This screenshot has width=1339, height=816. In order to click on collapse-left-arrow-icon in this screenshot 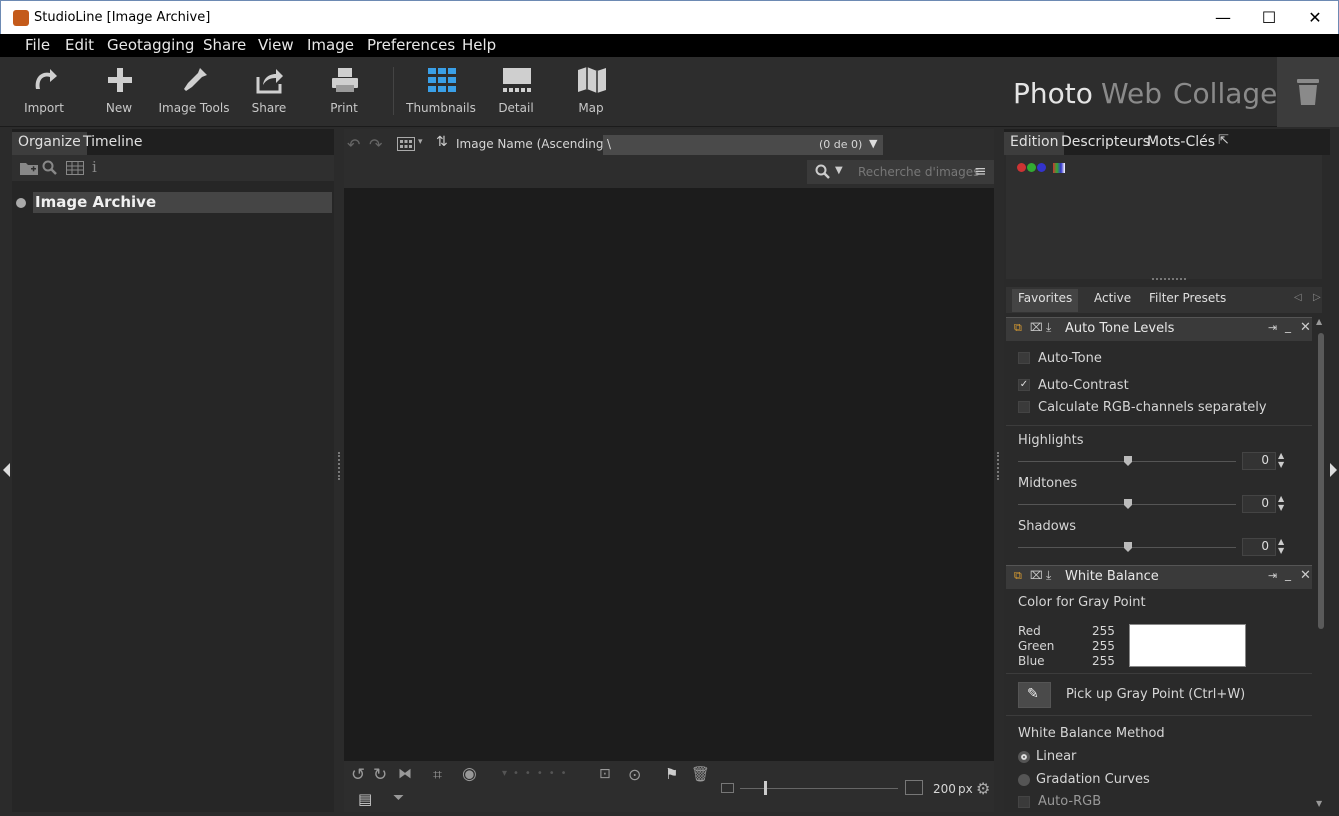, I will do `click(6, 470)`.